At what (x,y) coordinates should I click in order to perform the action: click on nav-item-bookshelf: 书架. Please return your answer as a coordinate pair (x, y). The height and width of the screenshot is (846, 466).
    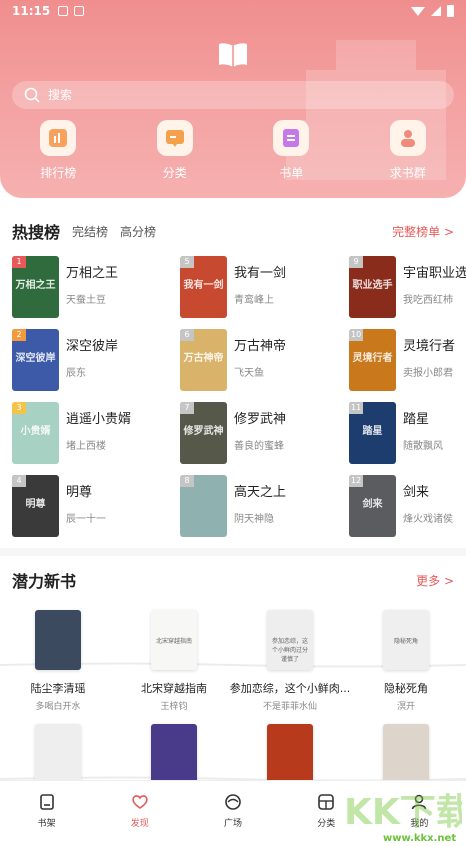
    Looking at the image, I should click on (46, 813).